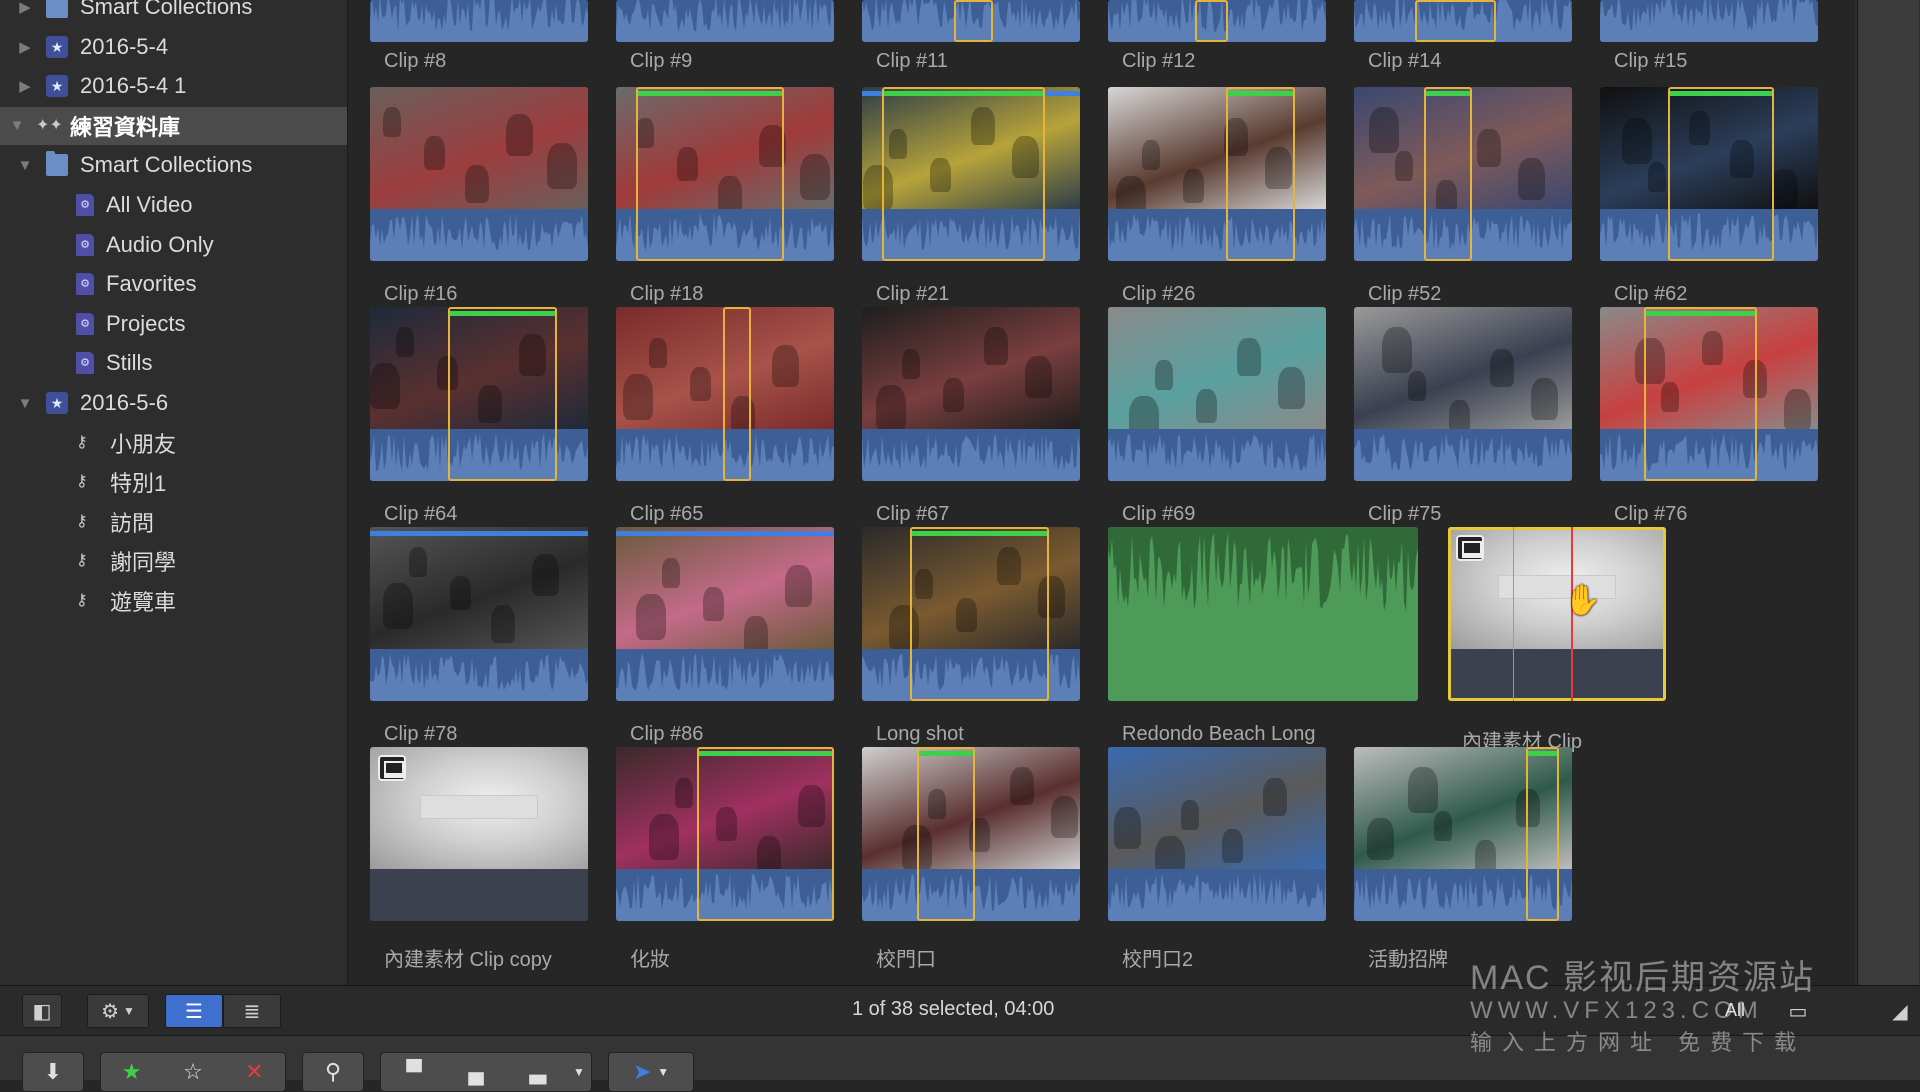 Image resolution: width=1920 pixels, height=1092 pixels. Describe the element at coordinates (173, 284) in the screenshot. I see `sidebar-item: ⚙ Favorites` at that location.